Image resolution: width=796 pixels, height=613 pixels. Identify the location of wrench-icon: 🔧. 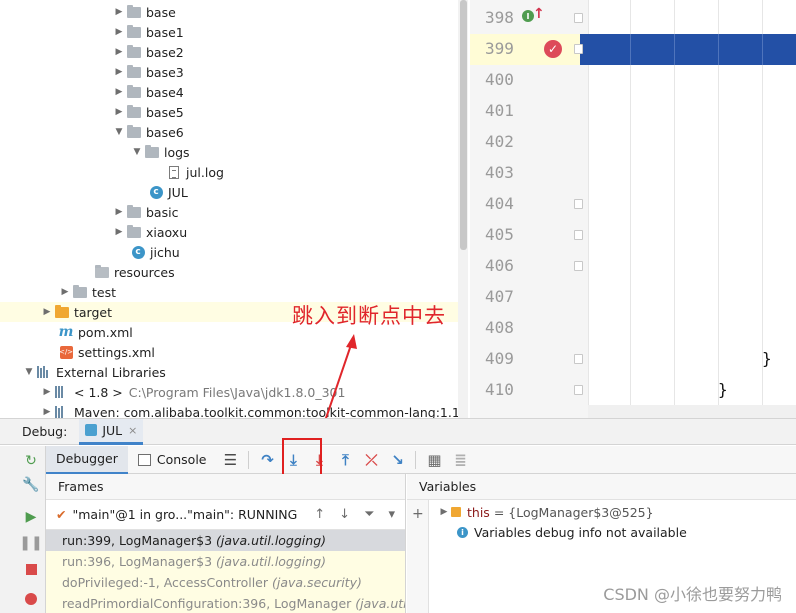
(31, 485).